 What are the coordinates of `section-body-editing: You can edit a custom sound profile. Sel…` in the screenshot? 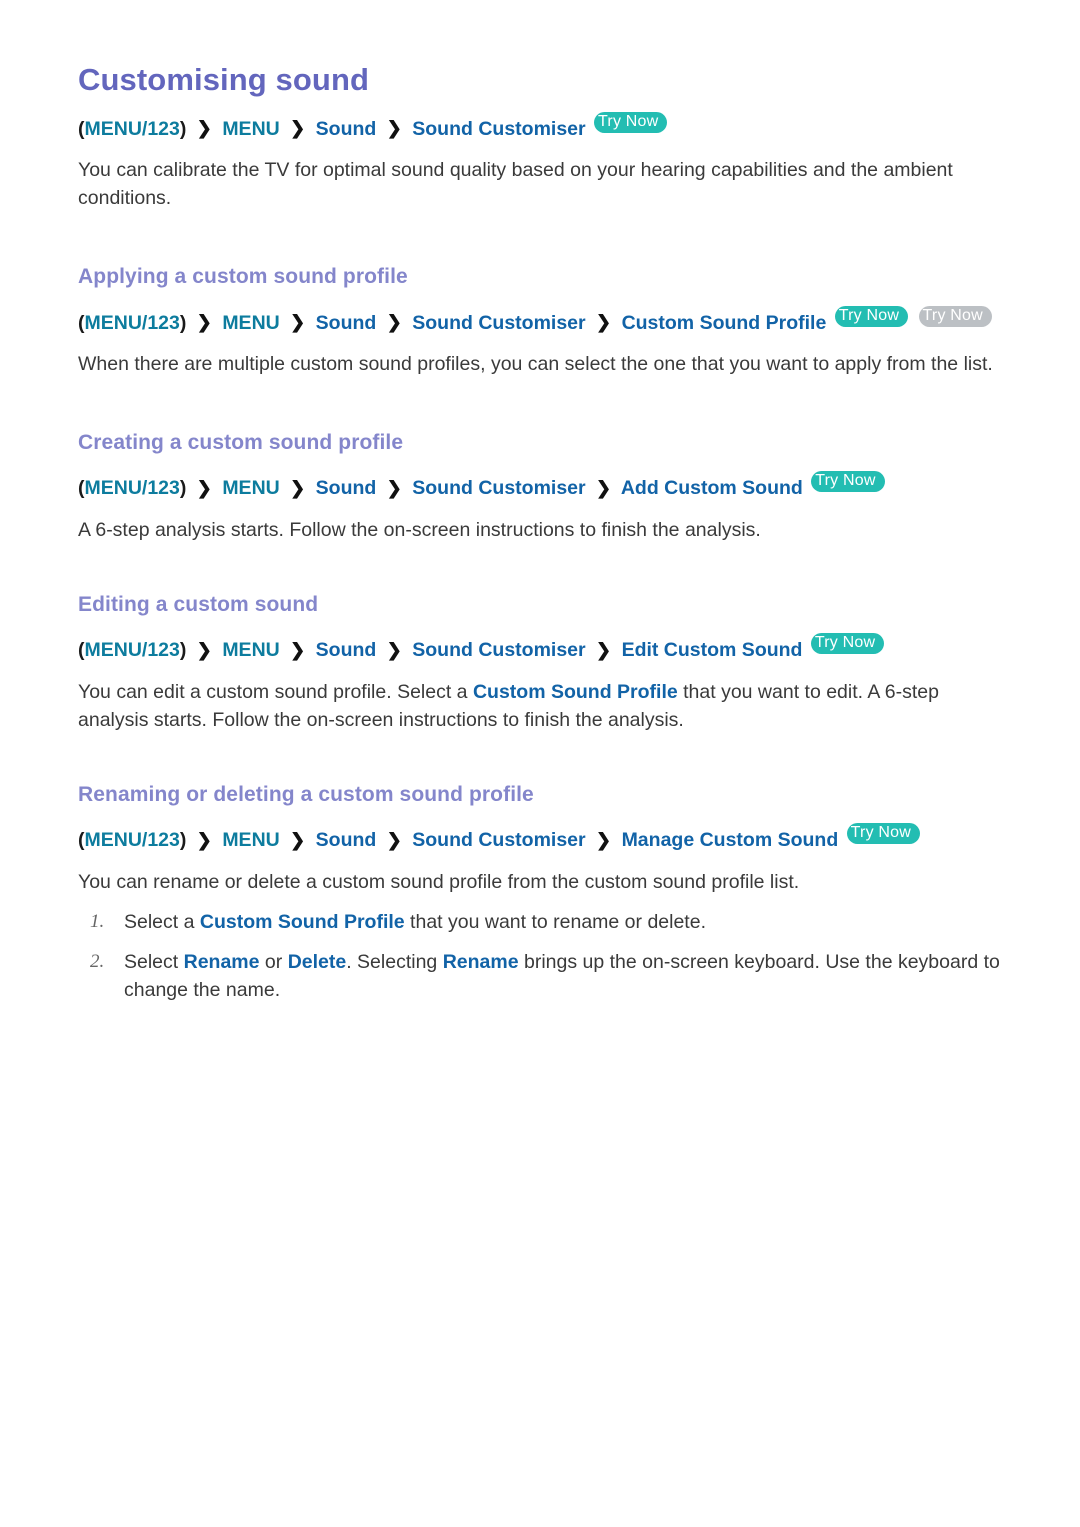 It's located at (543, 706).